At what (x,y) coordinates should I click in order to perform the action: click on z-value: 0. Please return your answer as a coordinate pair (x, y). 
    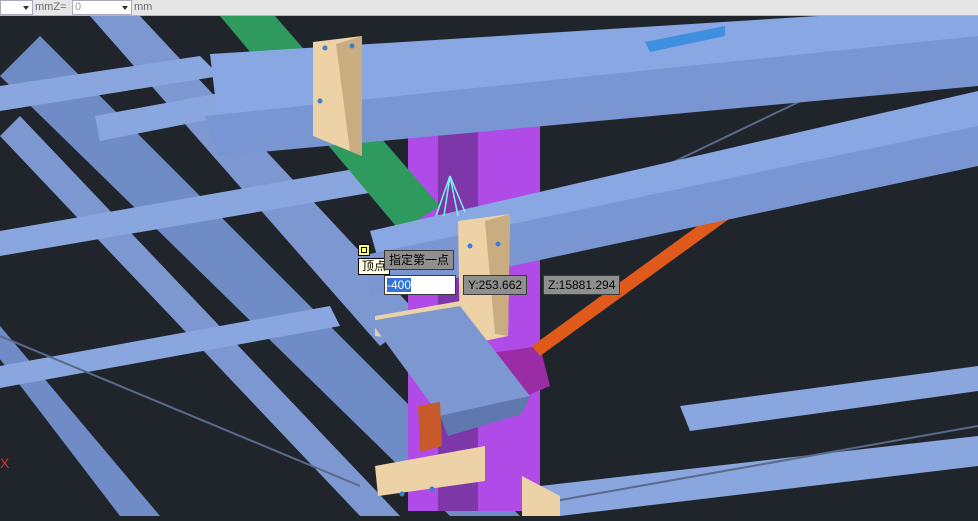
    Looking at the image, I should click on (78, 7).